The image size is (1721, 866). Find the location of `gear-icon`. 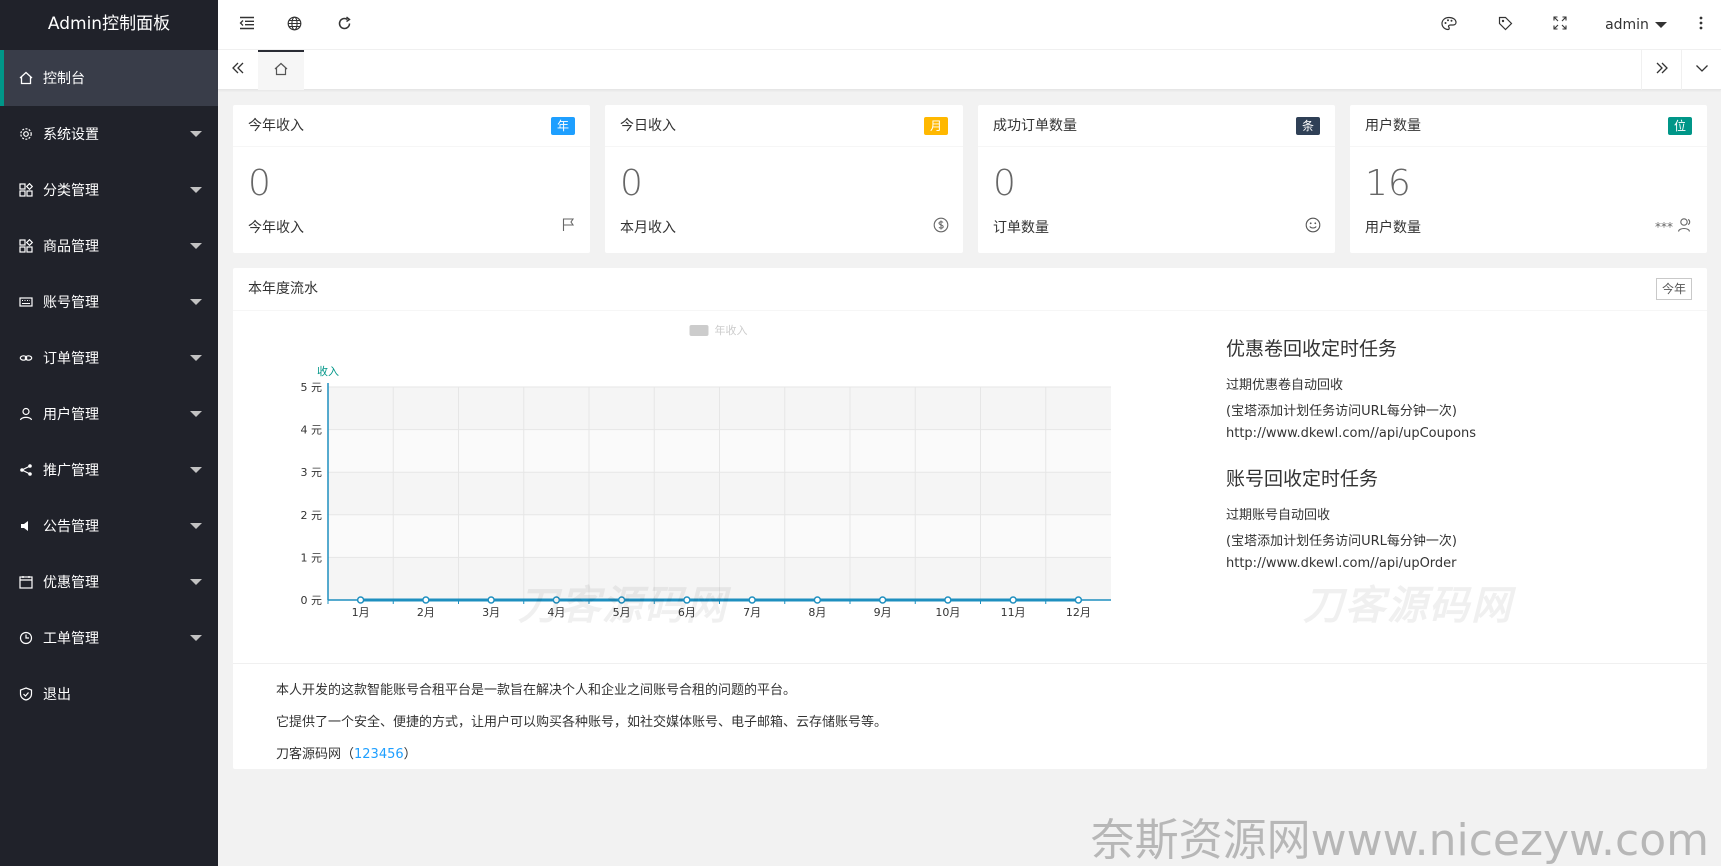

gear-icon is located at coordinates (25, 134).